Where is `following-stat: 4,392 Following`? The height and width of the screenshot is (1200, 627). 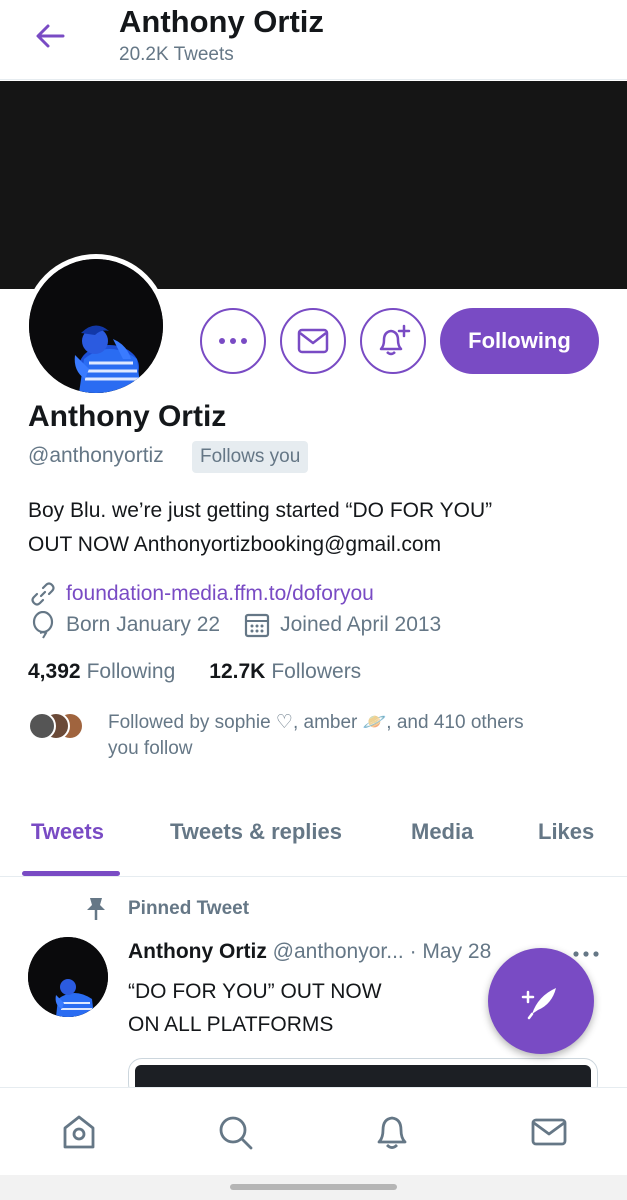 following-stat: 4,392 Following is located at coordinates (101, 672).